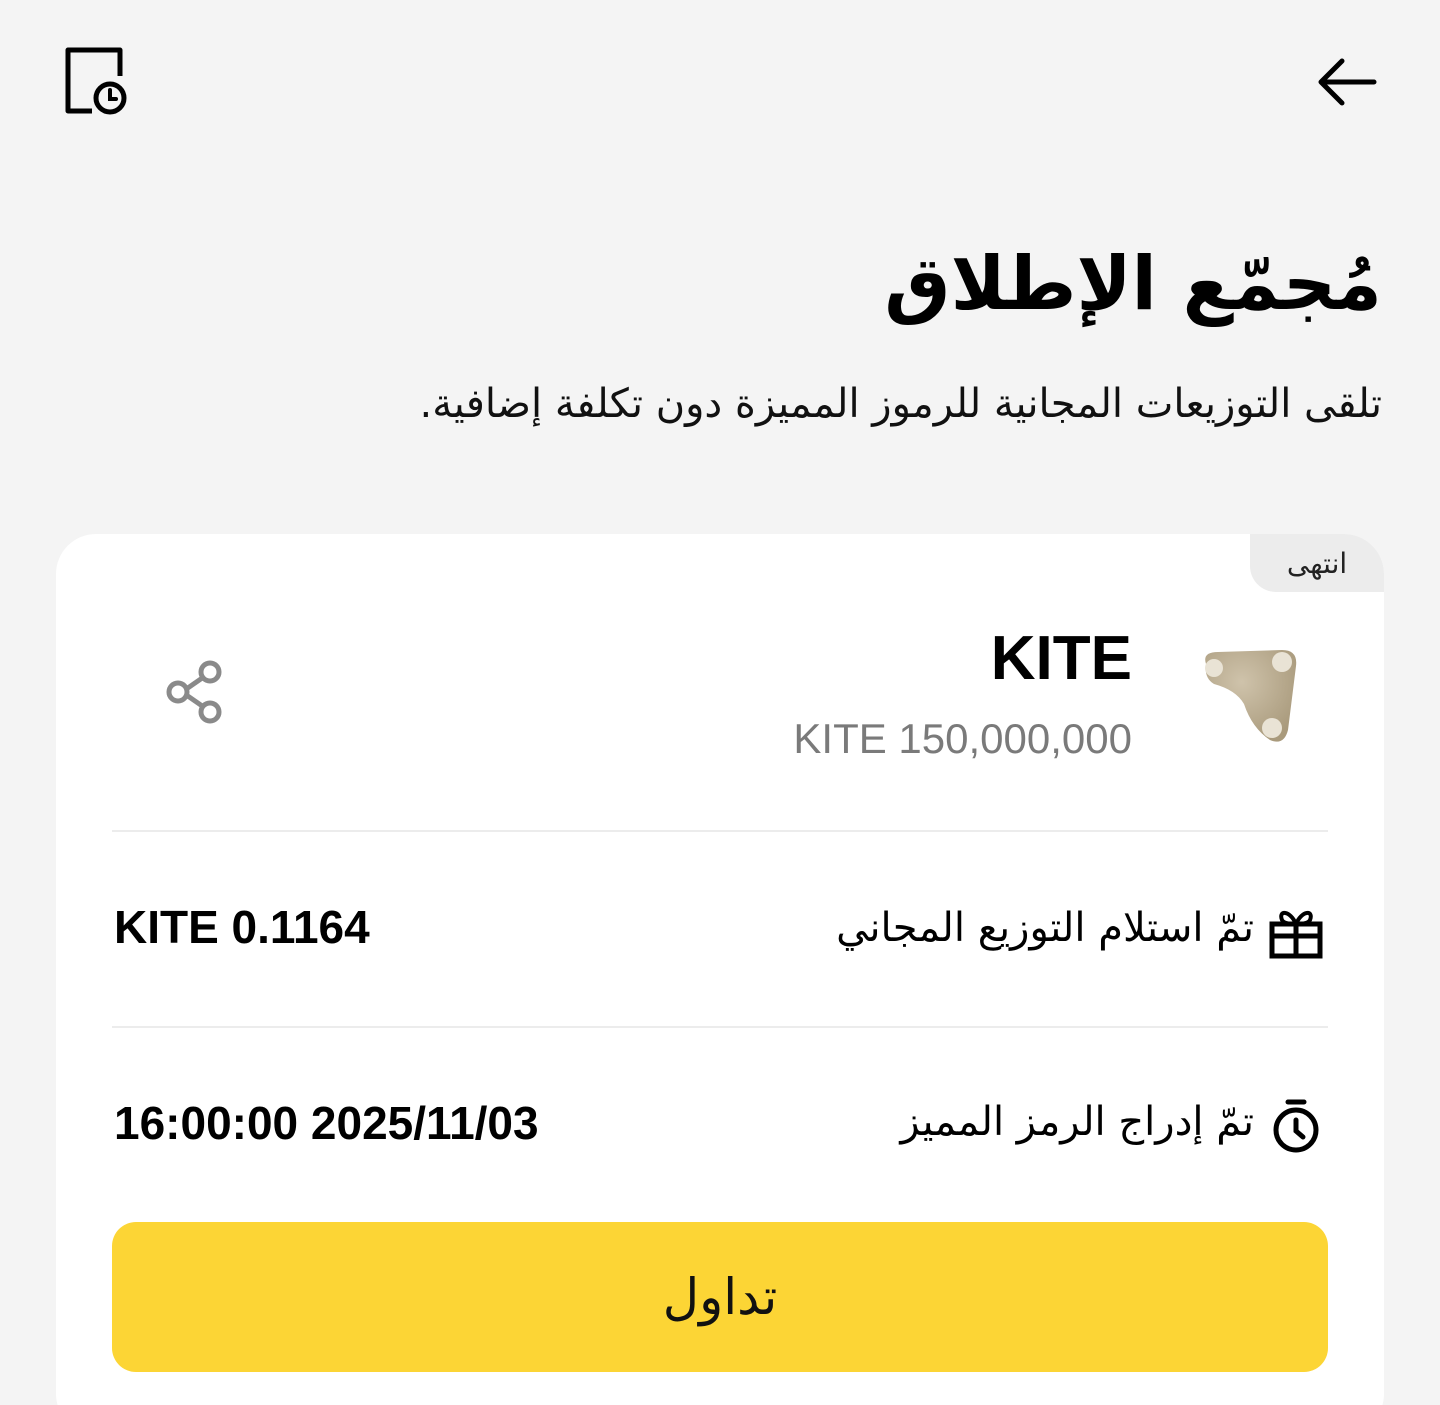  I want to click on trade-button: تداول, so click(720, 1297).